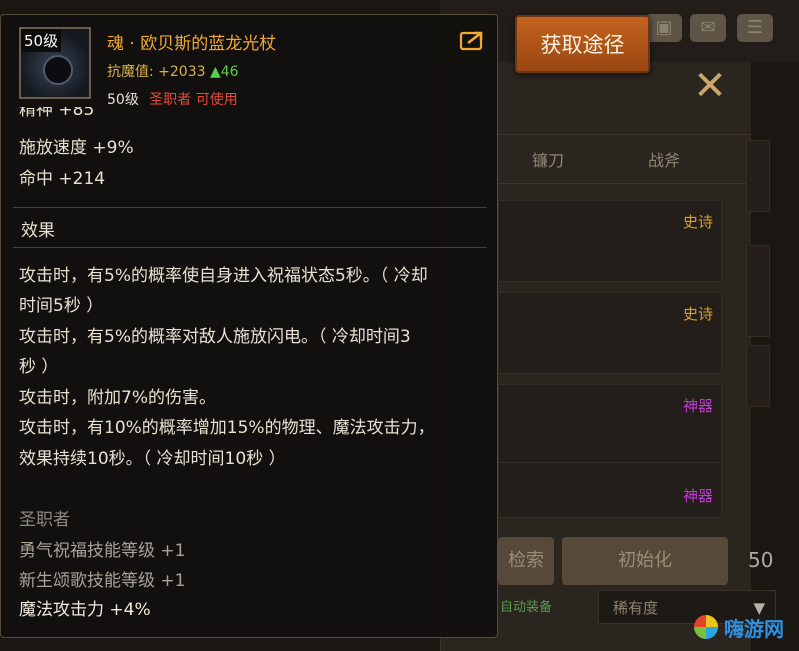 The height and width of the screenshot is (651, 799). I want to click on watermark-text: 嗨游网, so click(754, 628).